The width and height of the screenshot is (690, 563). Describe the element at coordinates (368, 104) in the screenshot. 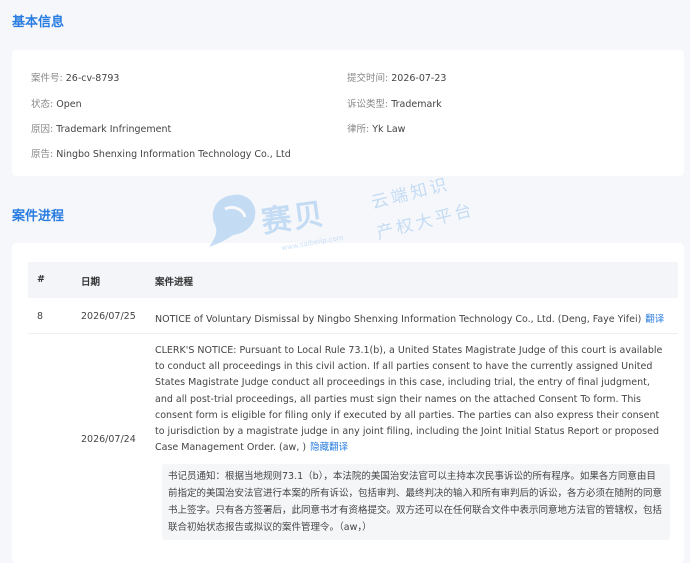

I see `litigation-type-label: 诉讼类型:` at that location.